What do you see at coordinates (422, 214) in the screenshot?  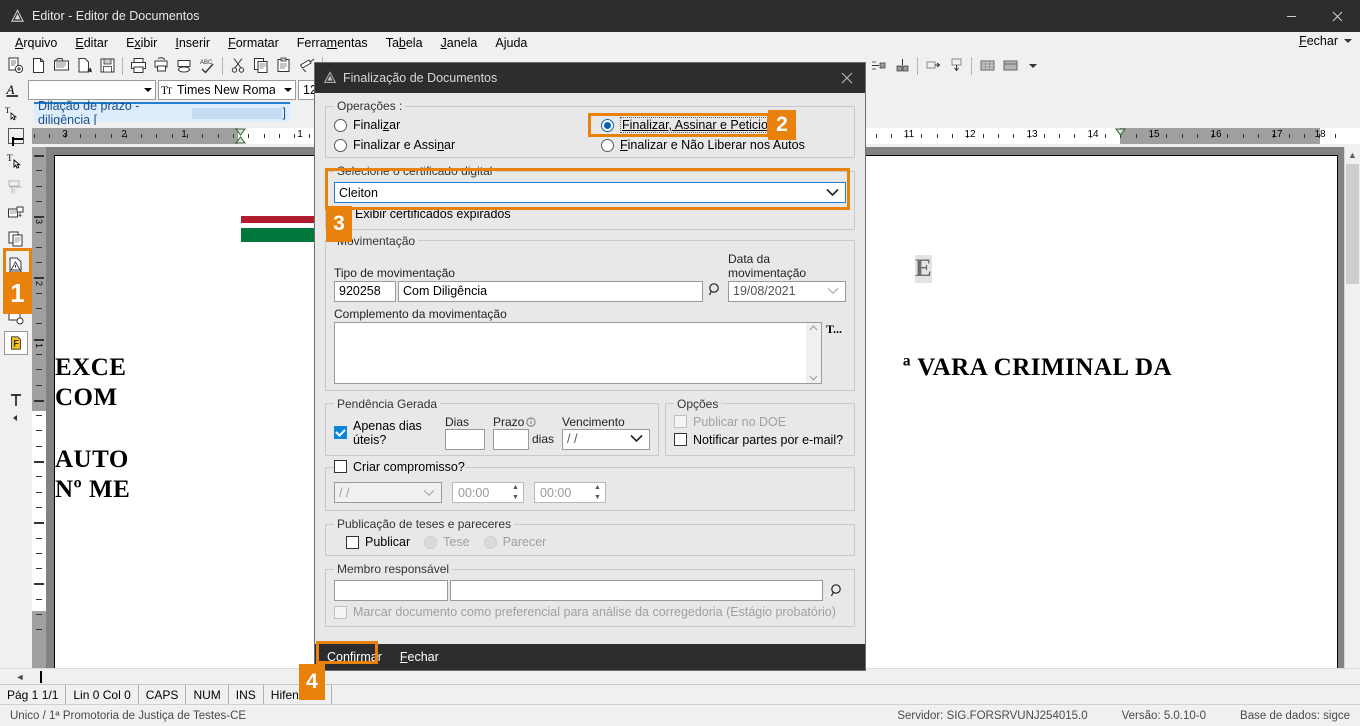 I see `show-expired-checkbox: Exibir certificados expirados` at bounding box center [422, 214].